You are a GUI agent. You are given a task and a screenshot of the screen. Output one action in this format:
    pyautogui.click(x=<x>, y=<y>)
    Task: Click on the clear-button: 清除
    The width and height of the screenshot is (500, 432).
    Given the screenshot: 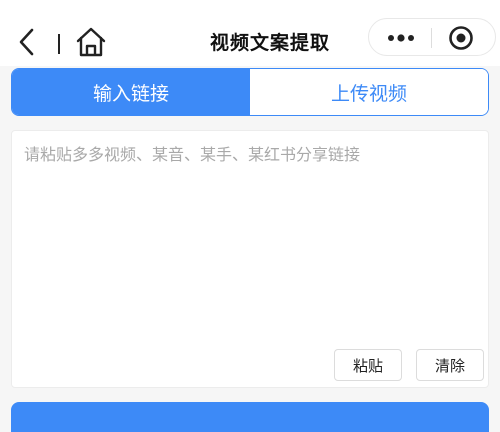 What is the action you would take?
    pyautogui.click(x=450, y=365)
    